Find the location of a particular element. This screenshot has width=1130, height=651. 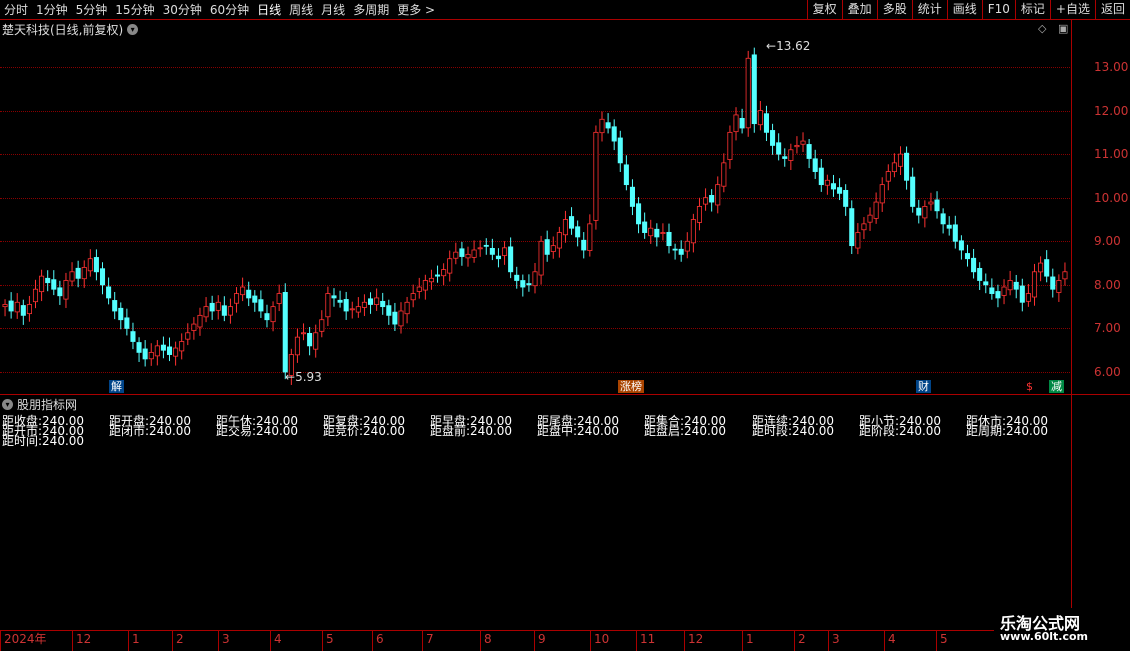

toolbar-button-8: 返回 is located at coordinates (1112, 9).